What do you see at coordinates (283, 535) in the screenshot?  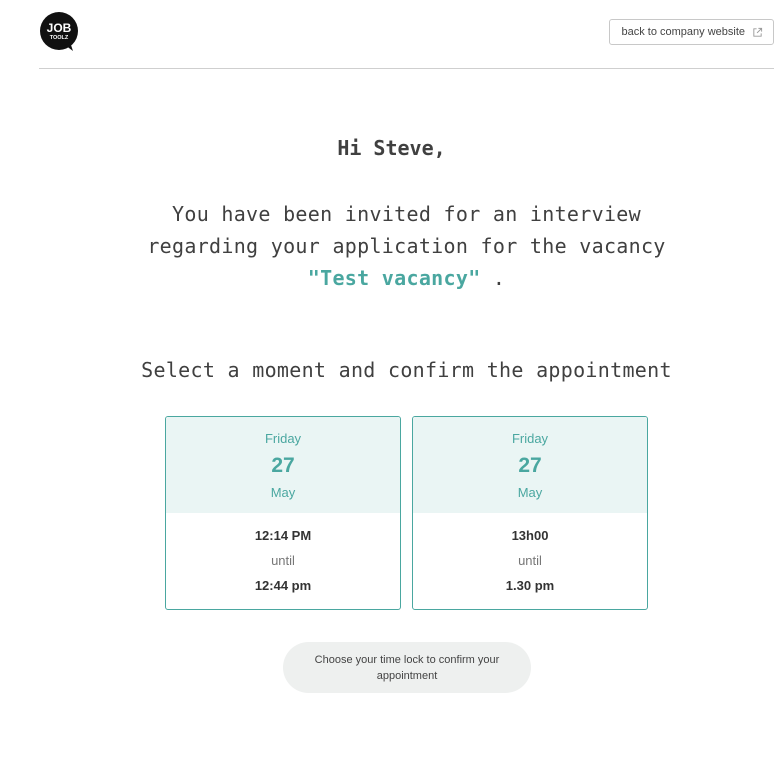 I see `slot-start-time: 12:14 PM` at bounding box center [283, 535].